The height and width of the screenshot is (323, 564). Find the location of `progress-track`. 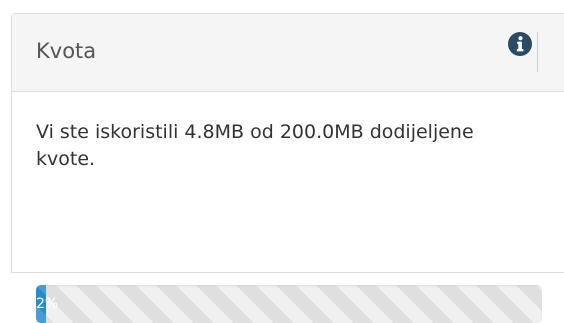

progress-track is located at coordinates (289, 304).